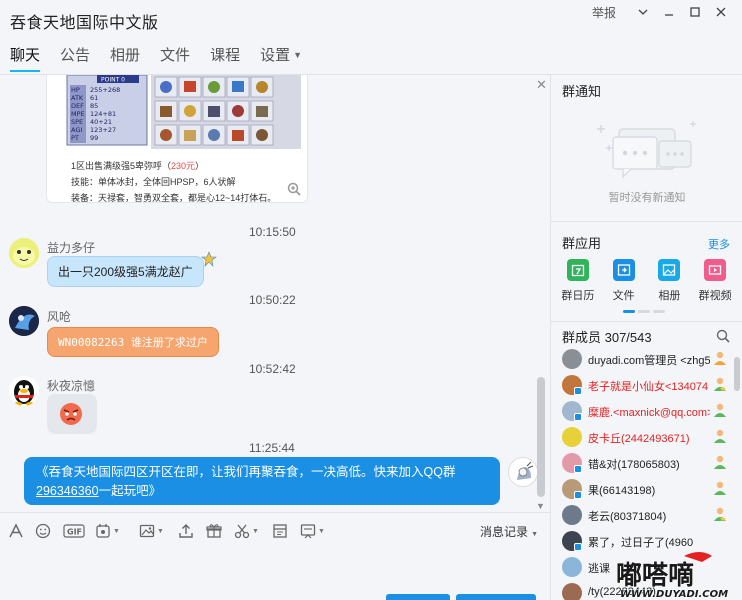 The width and height of the screenshot is (742, 600). I want to click on window-title: 吞食天地国际中文版, so click(84, 23).